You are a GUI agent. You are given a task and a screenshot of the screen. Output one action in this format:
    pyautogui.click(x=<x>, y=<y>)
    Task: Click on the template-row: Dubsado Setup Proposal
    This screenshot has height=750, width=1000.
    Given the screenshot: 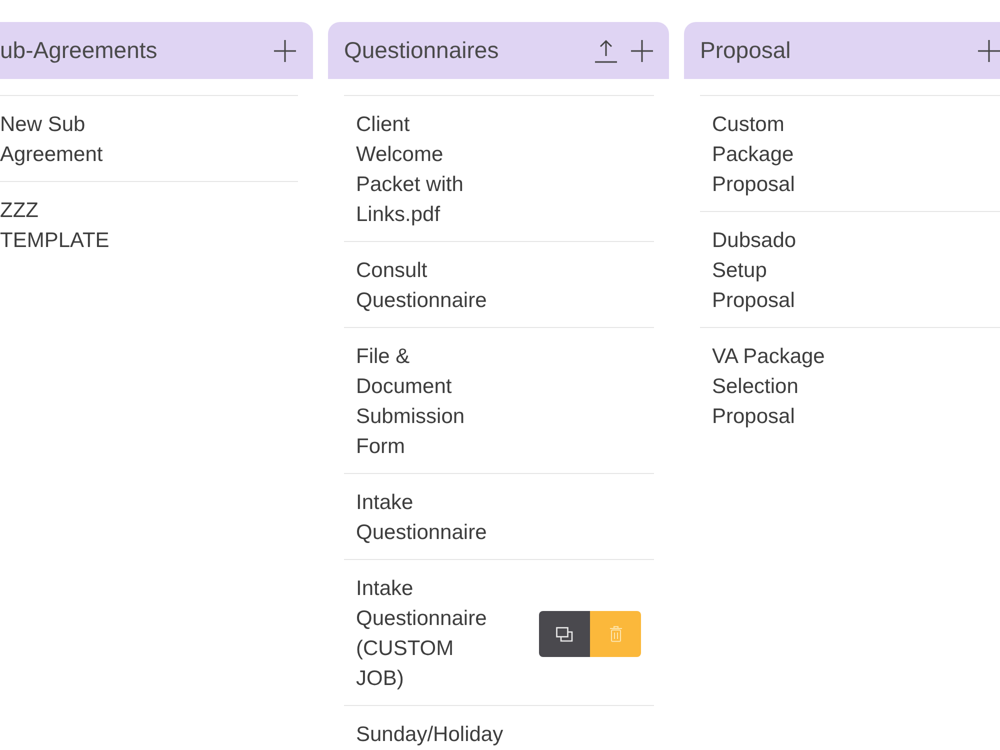 What is the action you would take?
    pyautogui.click(x=850, y=269)
    